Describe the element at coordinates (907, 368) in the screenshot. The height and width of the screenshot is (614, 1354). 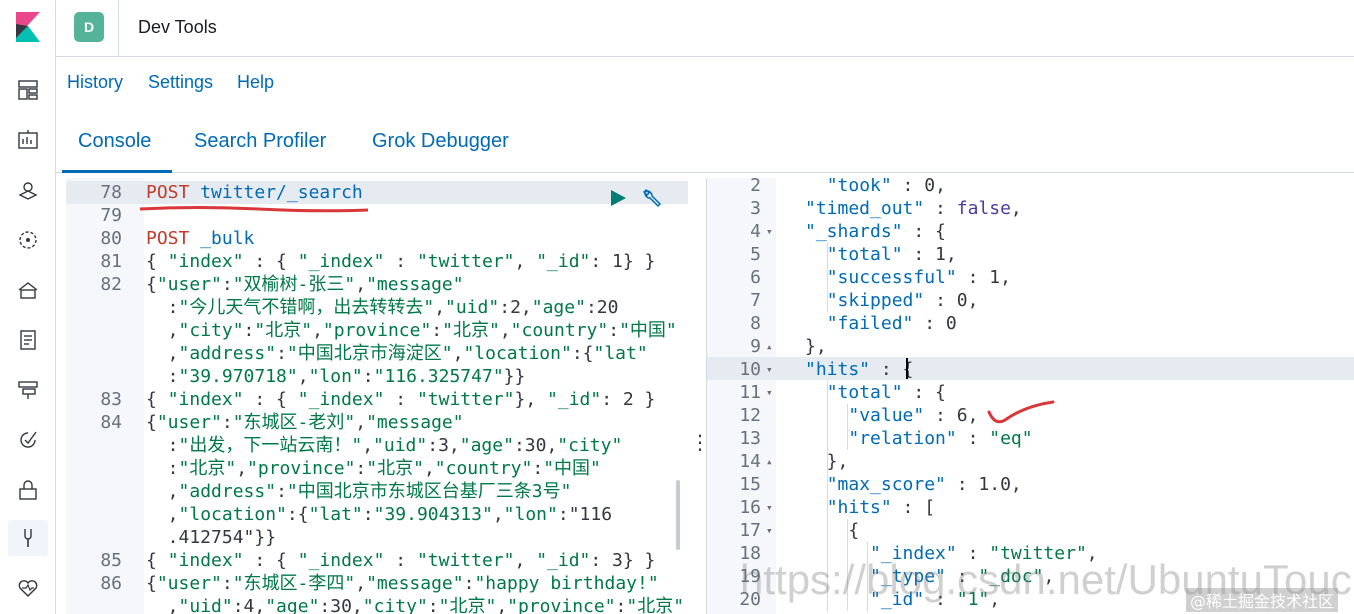
I see `text-cursor` at that location.